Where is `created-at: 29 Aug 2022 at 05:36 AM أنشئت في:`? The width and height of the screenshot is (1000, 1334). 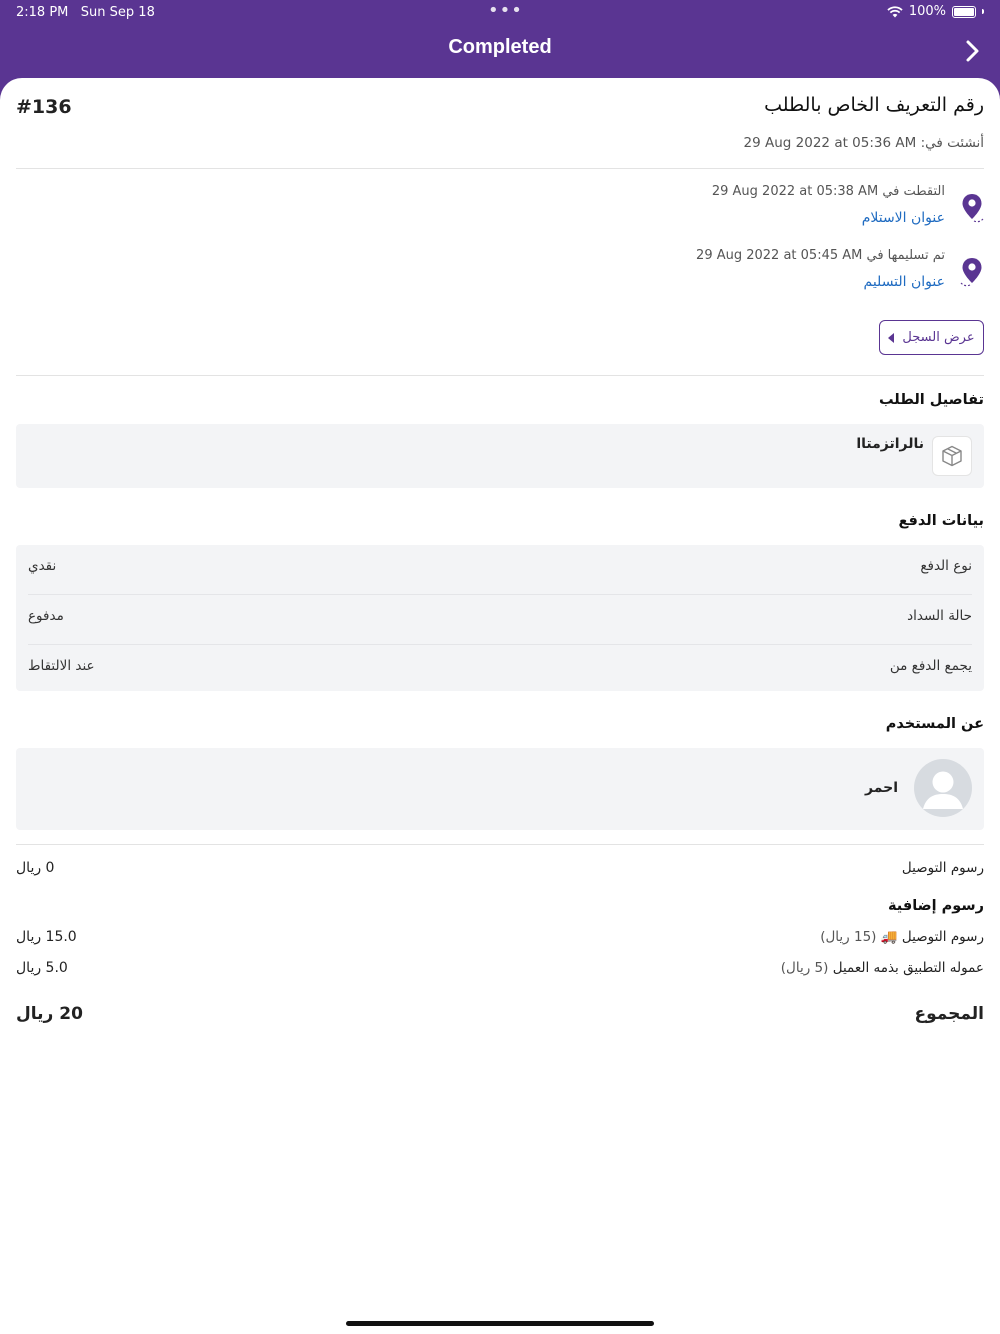
created-at: 29 Aug 2022 at 05:36 AM أنشئت في: is located at coordinates (863, 143).